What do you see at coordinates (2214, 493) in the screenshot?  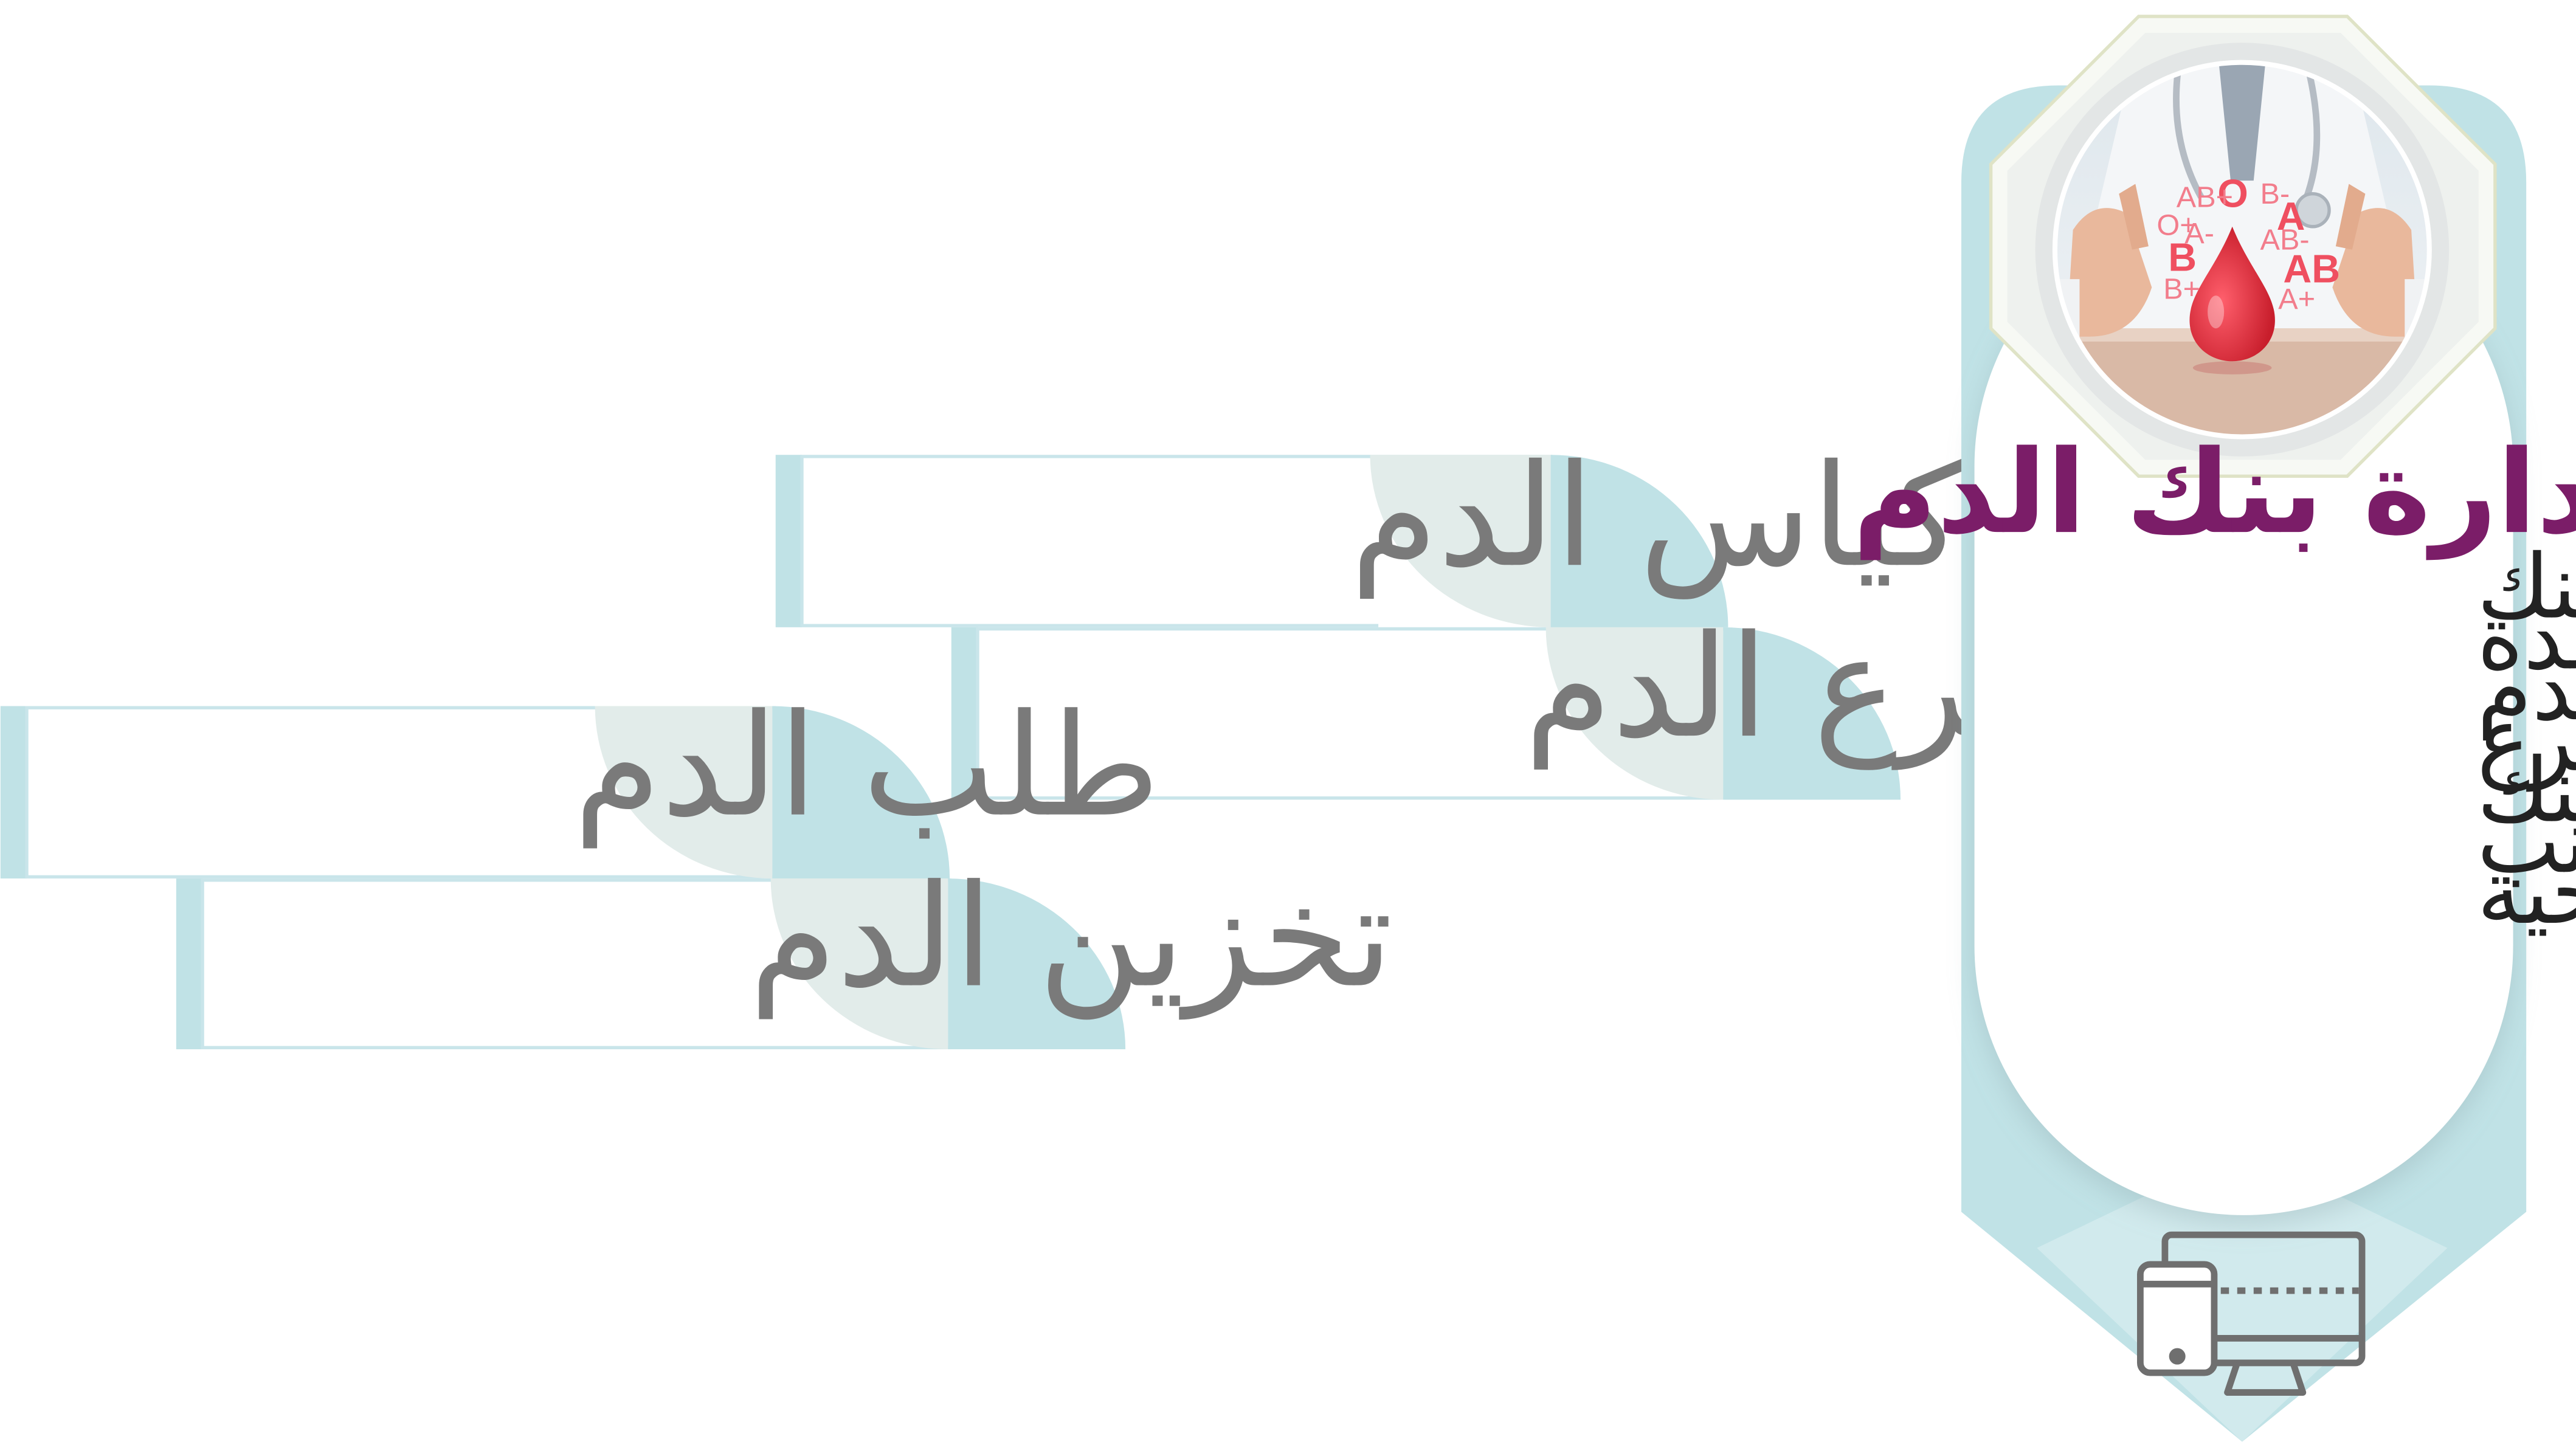 I see `panel-title: إدارة بنك الدم` at bounding box center [2214, 493].